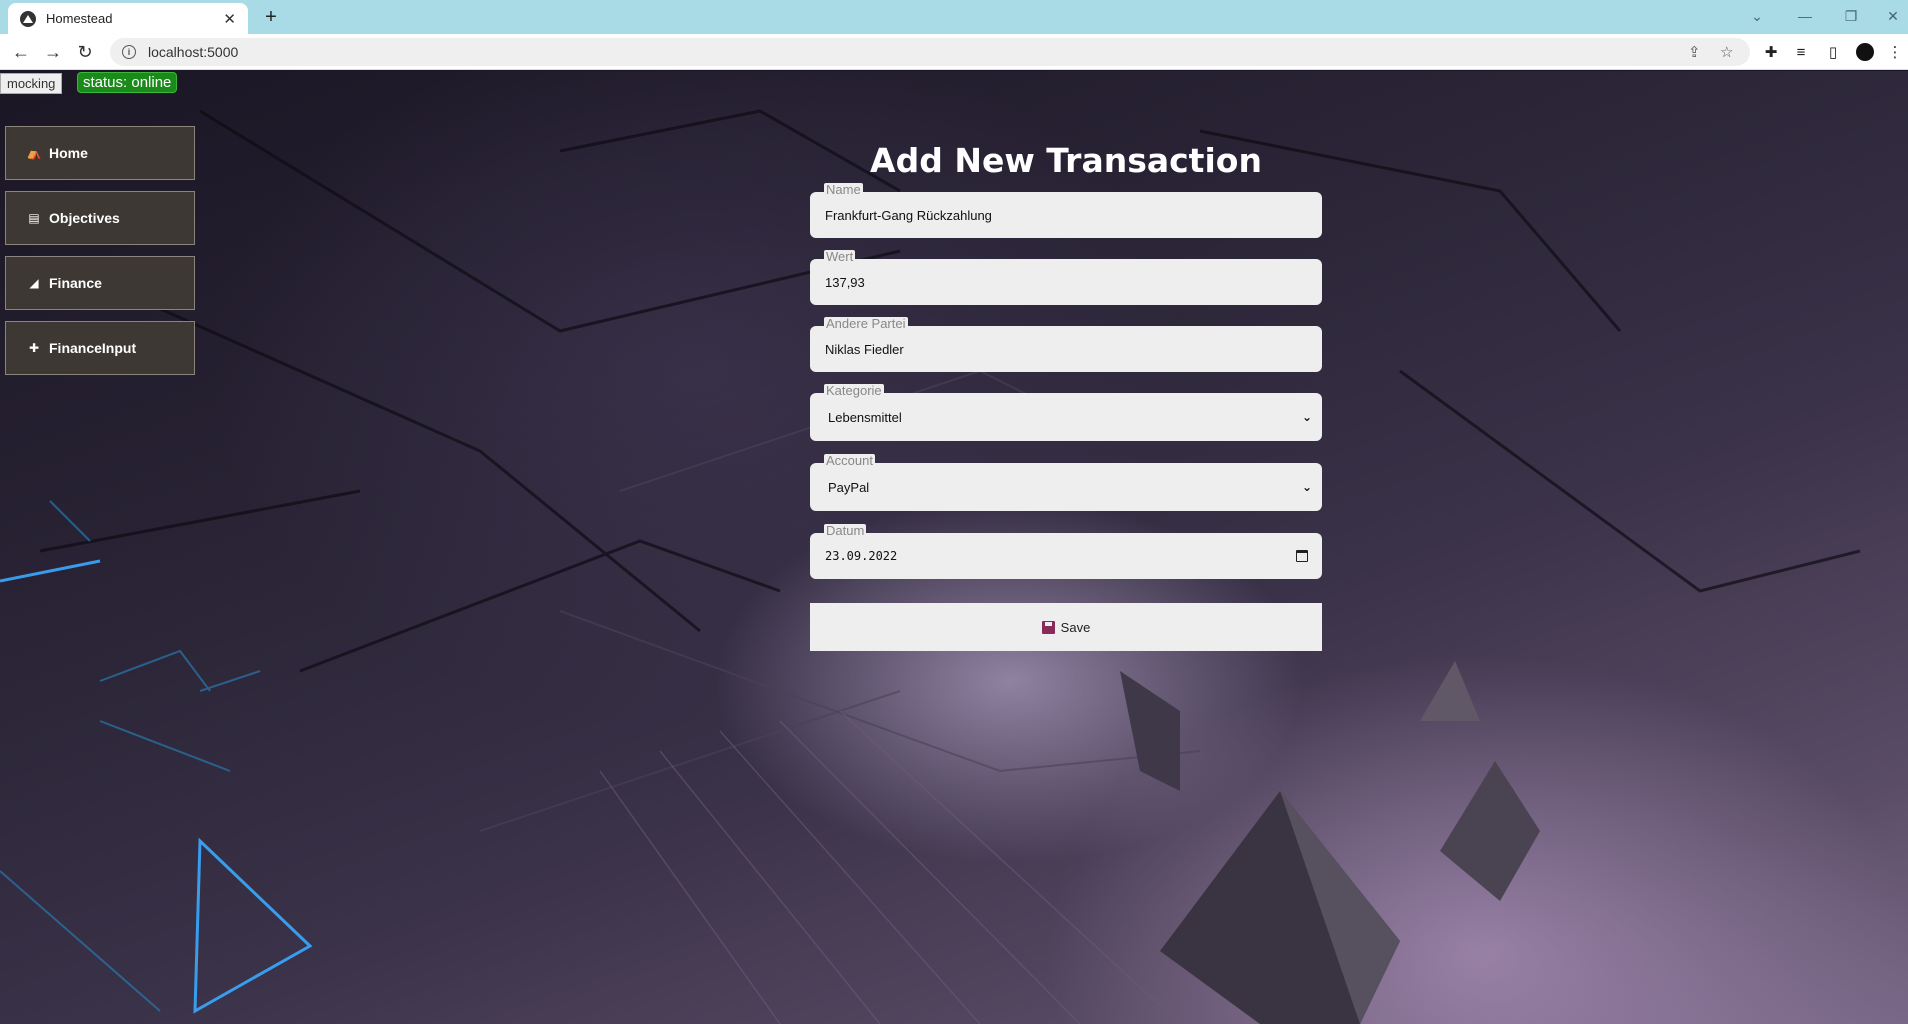 The width and height of the screenshot is (1908, 1024). Describe the element at coordinates (845, 282) in the screenshot. I see `wert-value: 137,93` at that location.